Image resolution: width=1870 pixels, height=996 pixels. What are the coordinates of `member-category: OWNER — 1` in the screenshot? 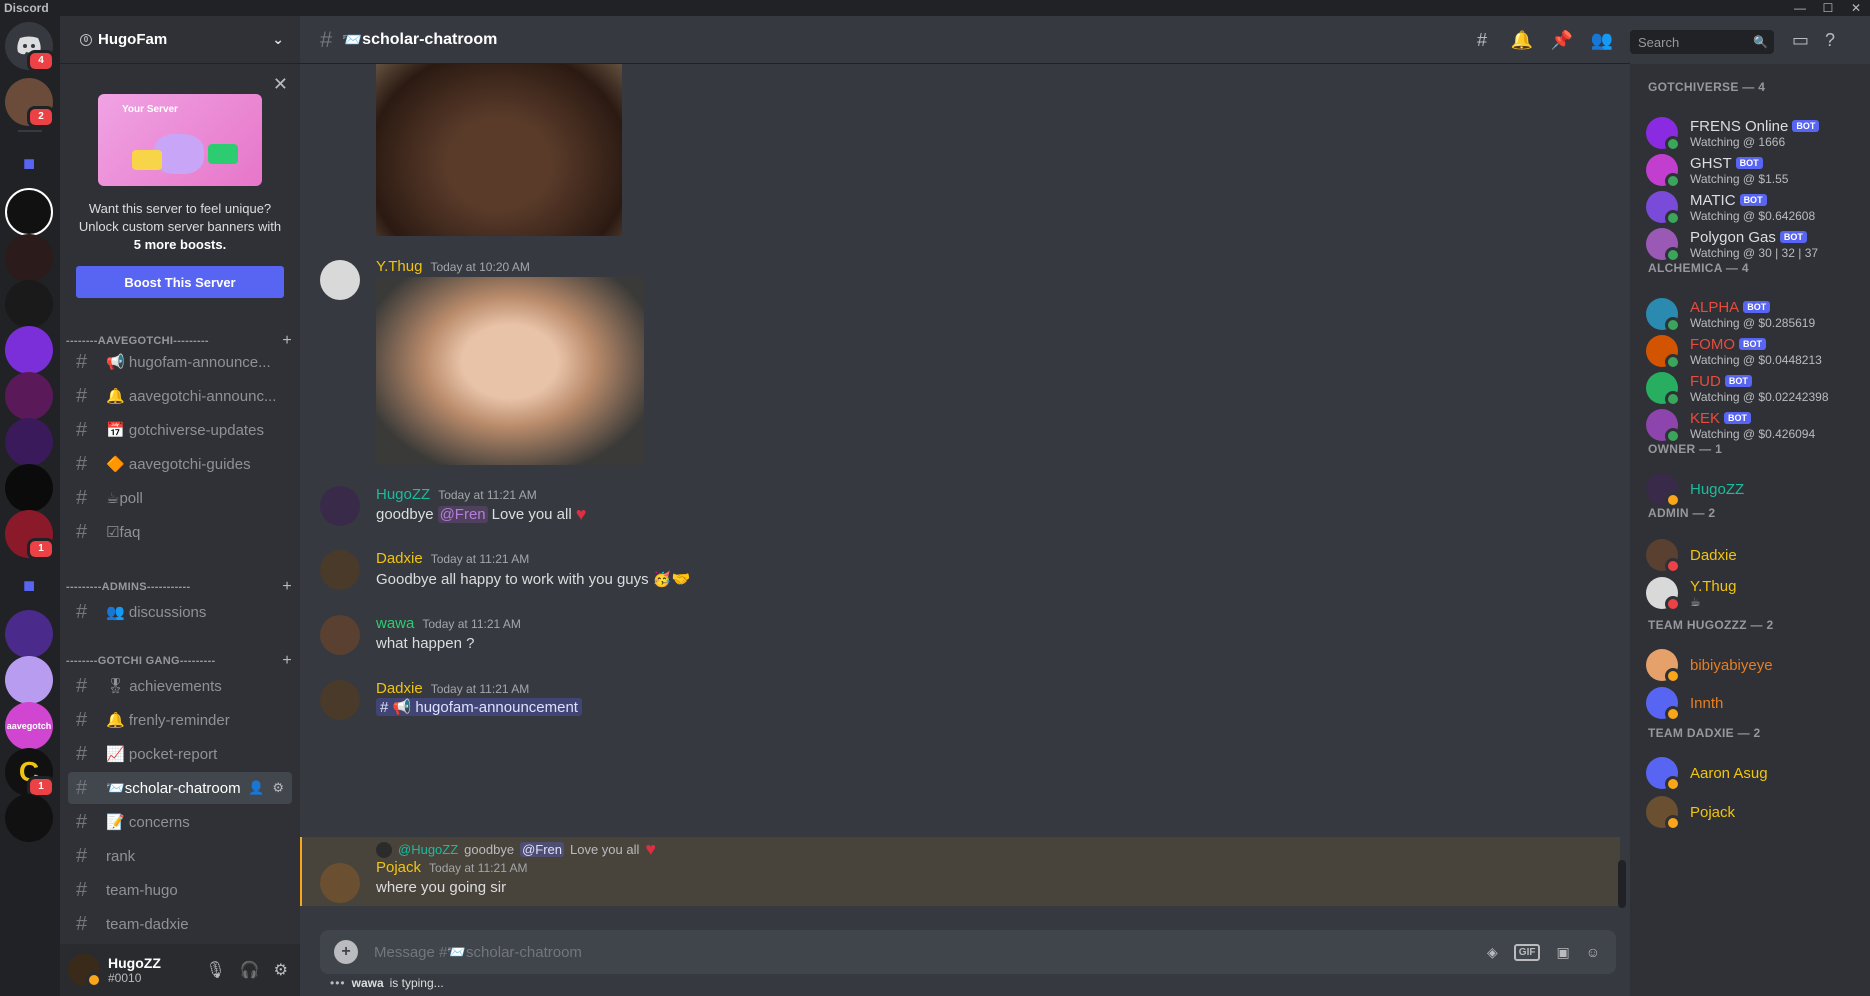 It's located at (1685, 449).